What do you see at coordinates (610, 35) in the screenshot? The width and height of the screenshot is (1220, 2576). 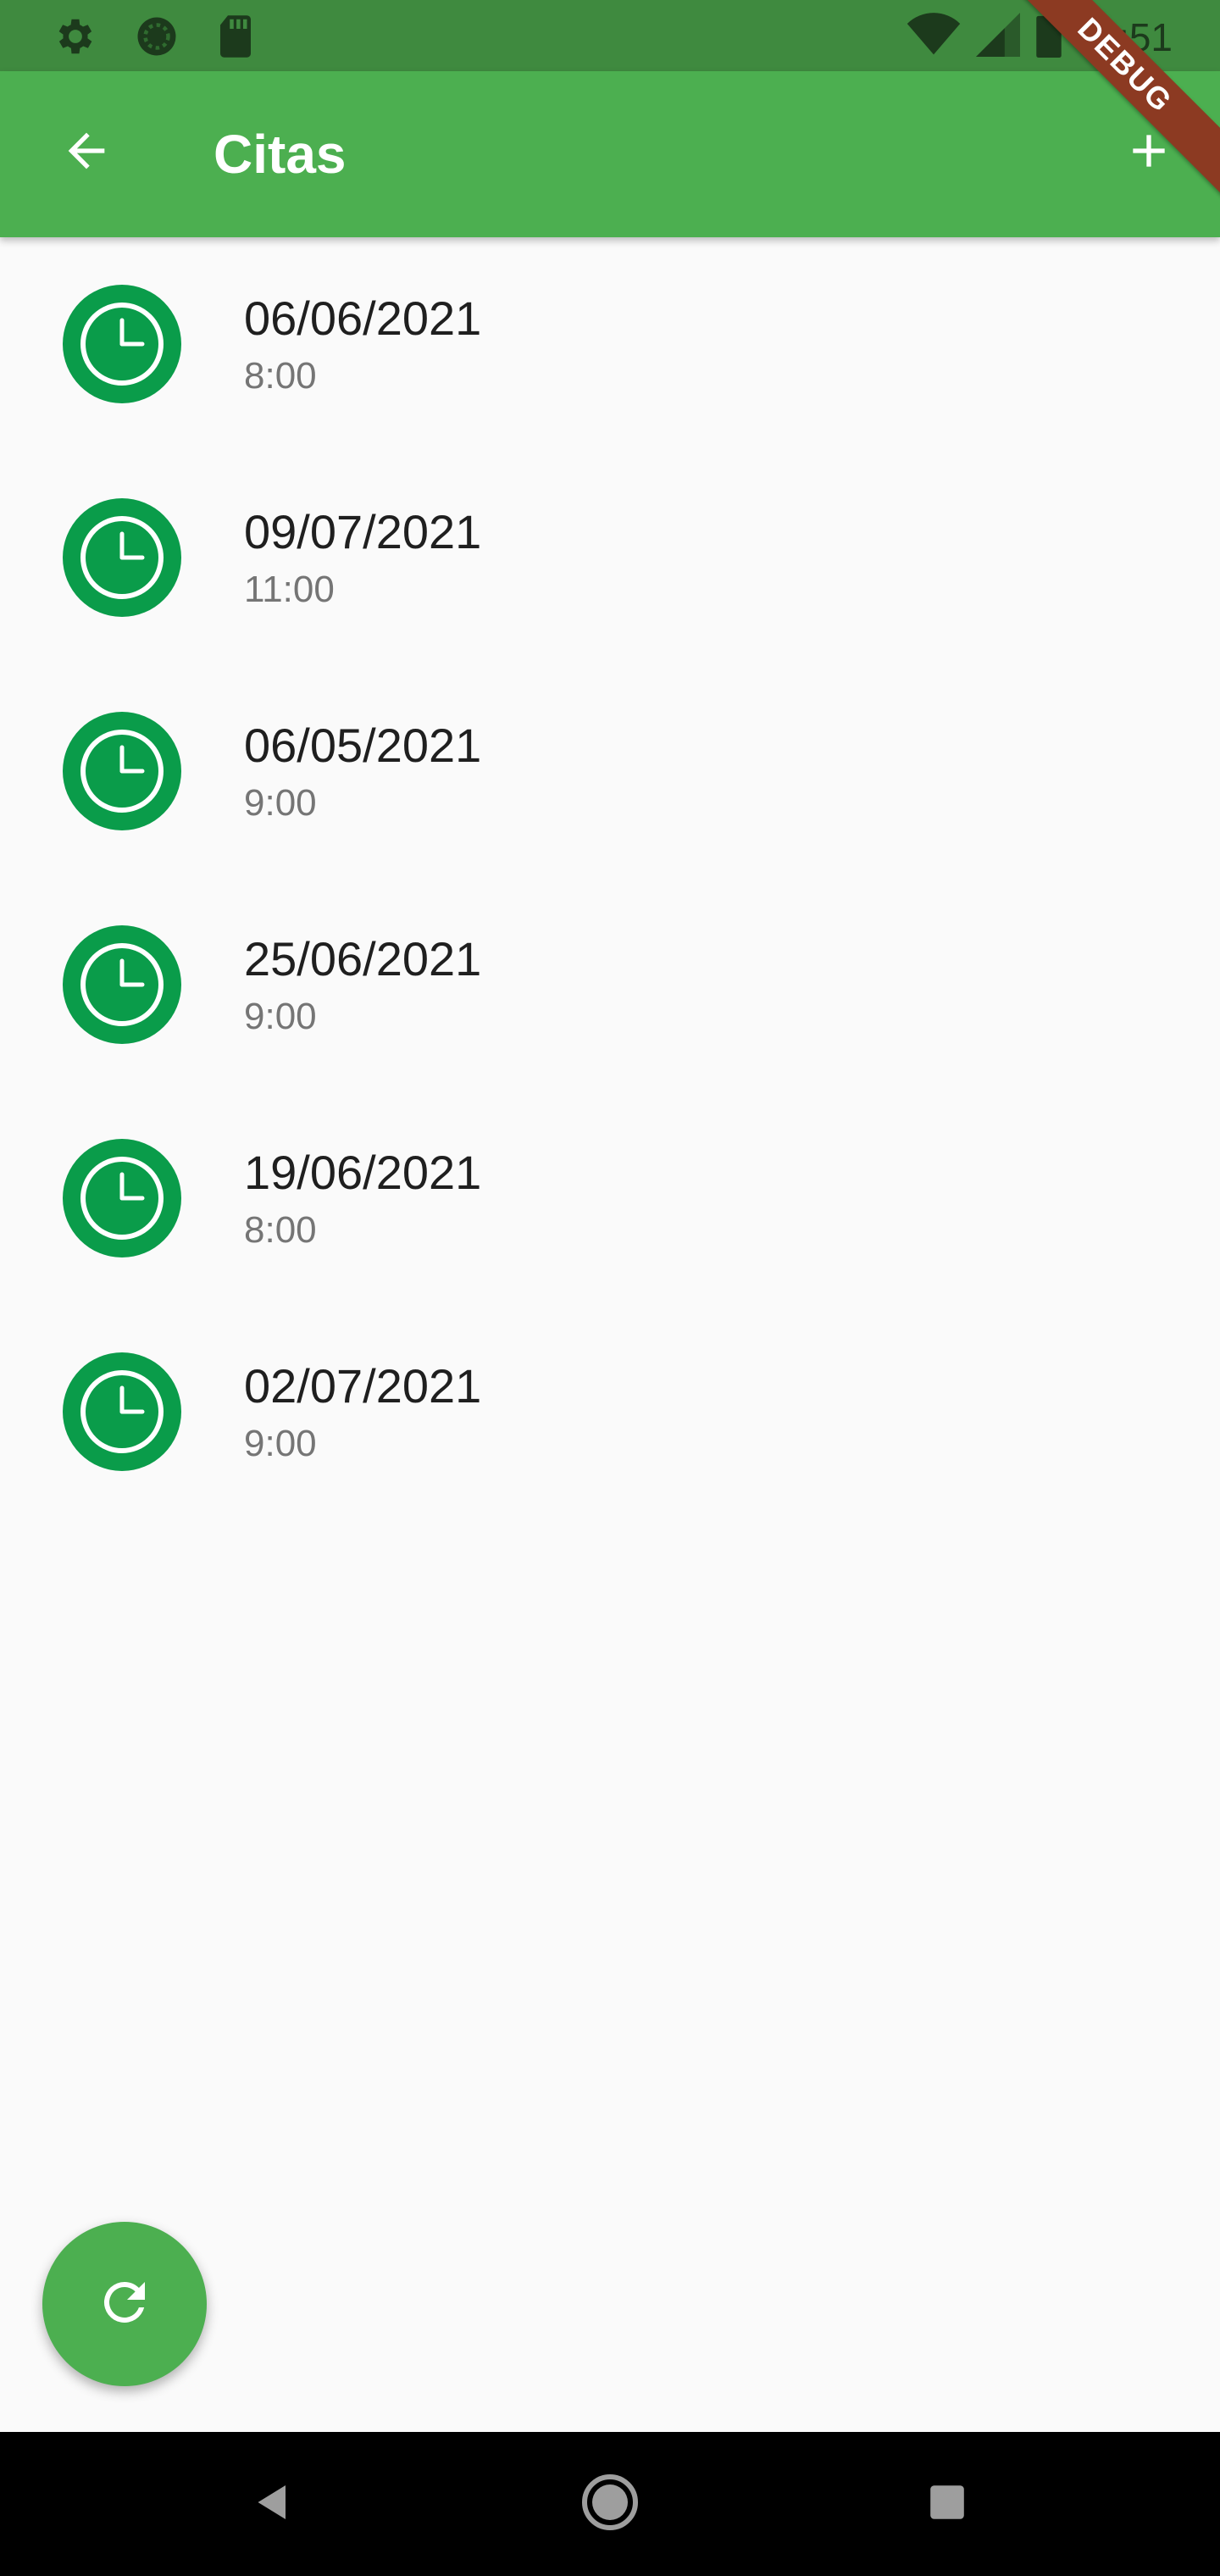 I see `status-bar: 11:51` at bounding box center [610, 35].